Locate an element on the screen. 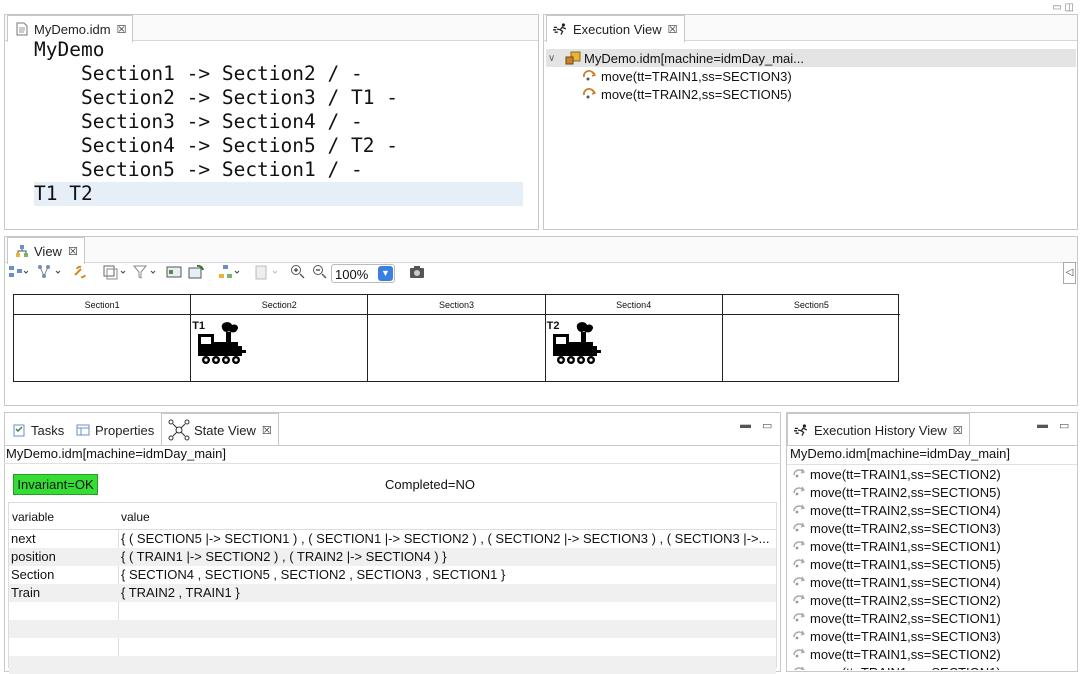 Image resolution: width=1080 pixels, height=674 pixels. section-cell: Section5 is located at coordinates (811, 338).